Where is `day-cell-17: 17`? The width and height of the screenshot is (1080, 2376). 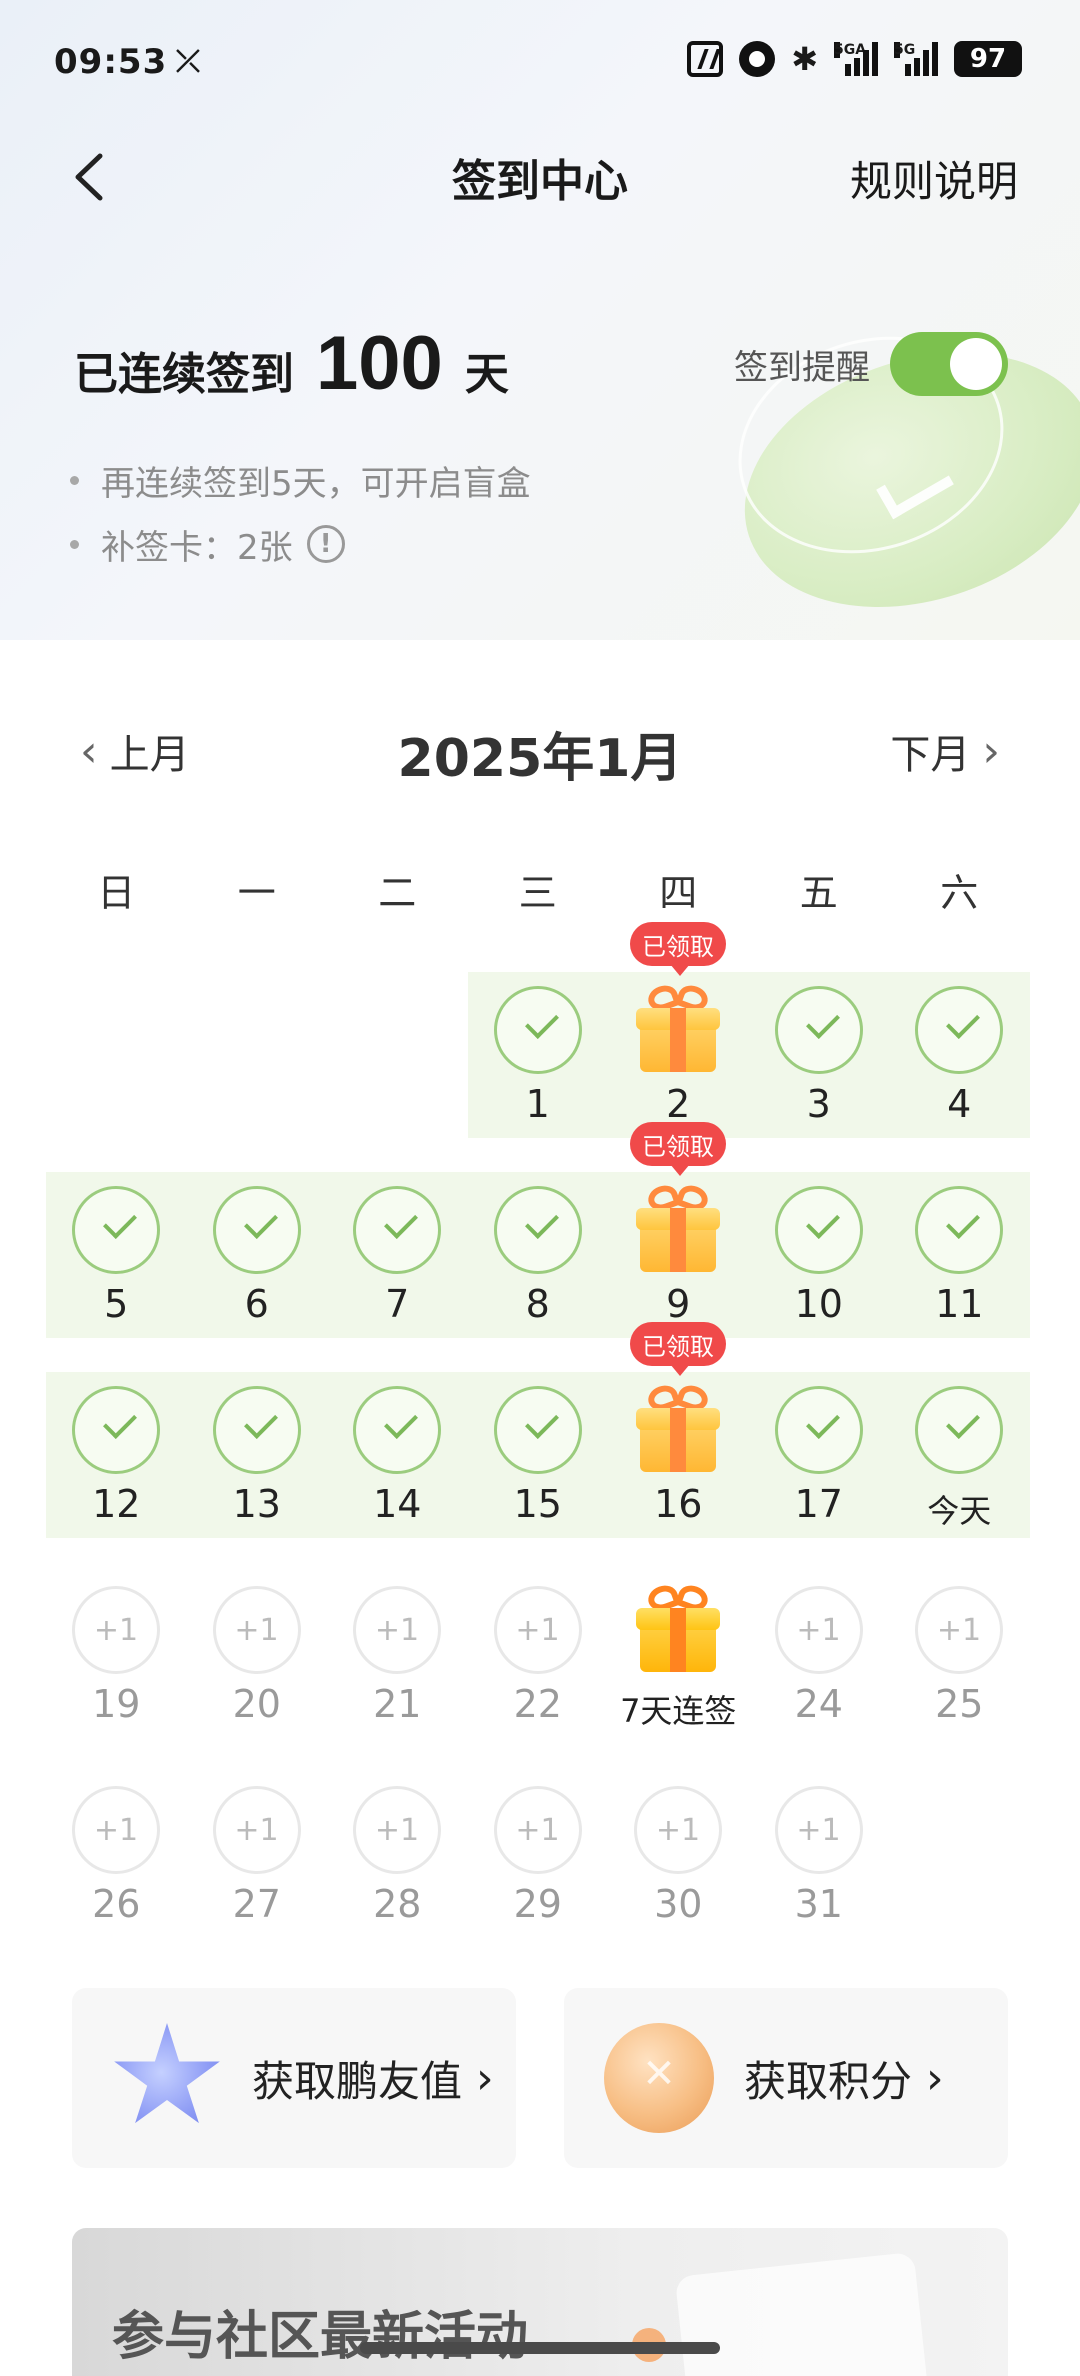
day-cell-17: 17 is located at coordinates (819, 1455).